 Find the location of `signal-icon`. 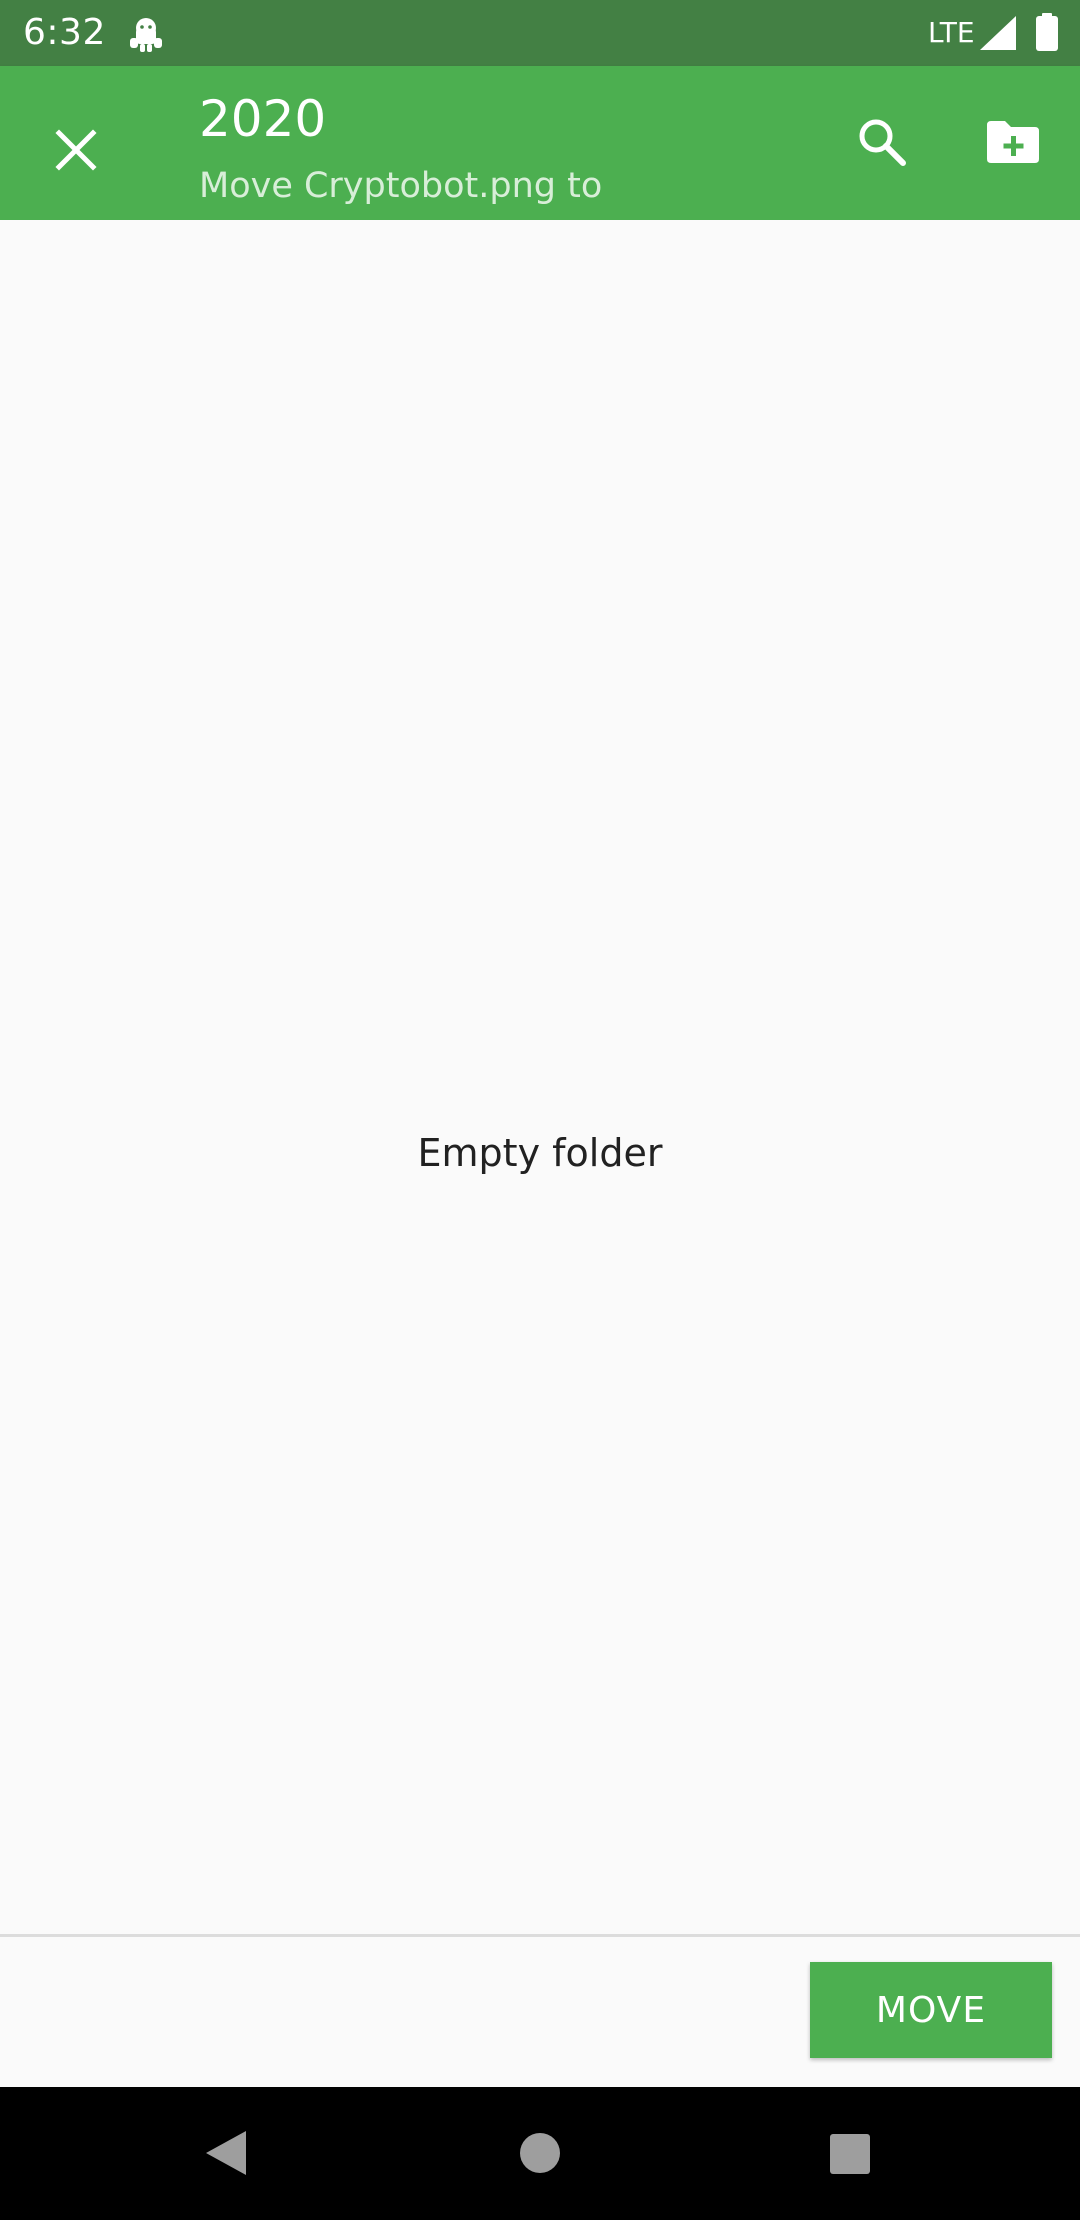

signal-icon is located at coordinates (998, 33).